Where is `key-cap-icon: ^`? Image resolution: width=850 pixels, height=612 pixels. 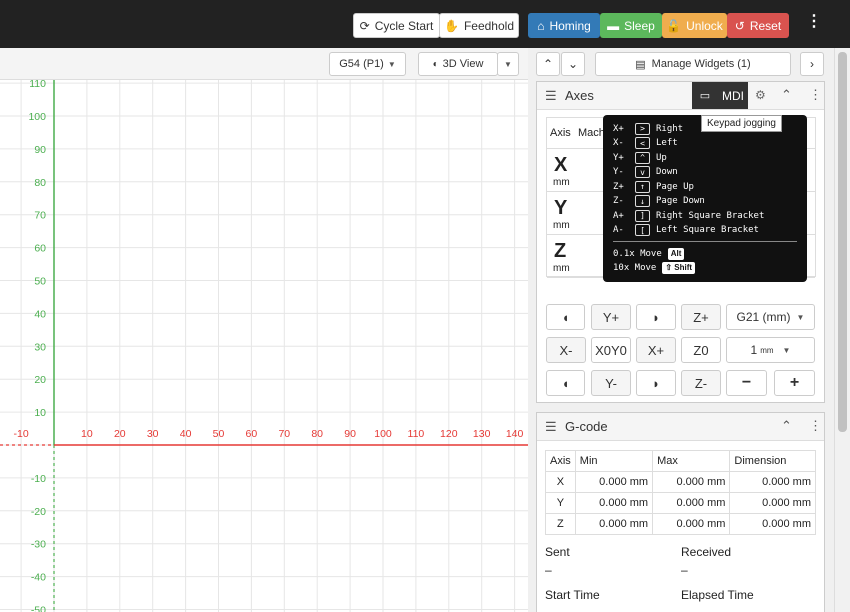 key-cap-icon: ^ is located at coordinates (642, 157).